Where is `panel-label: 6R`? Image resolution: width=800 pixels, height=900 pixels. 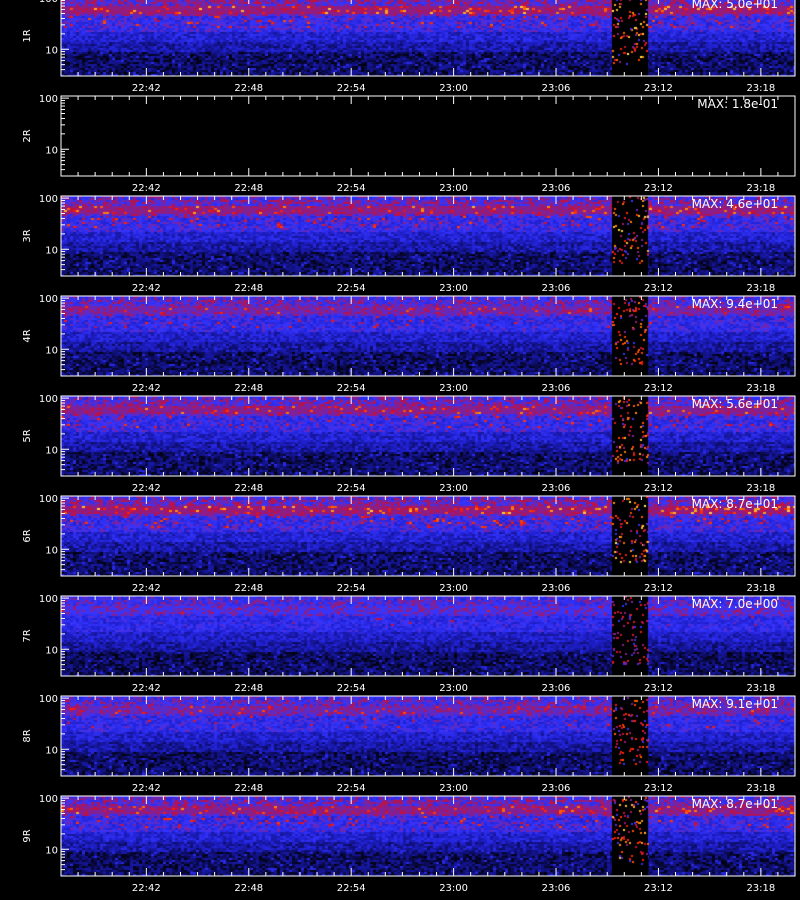
panel-label: 6R is located at coordinates (27, 535).